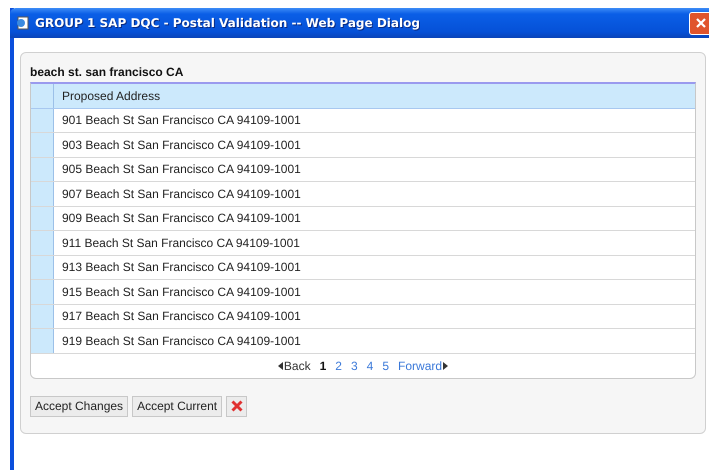 This screenshot has height=470, width=709. What do you see at coordinates (370, 365) in the screenshot?
I see `page-link: 4` at bounding box center [370, 365].